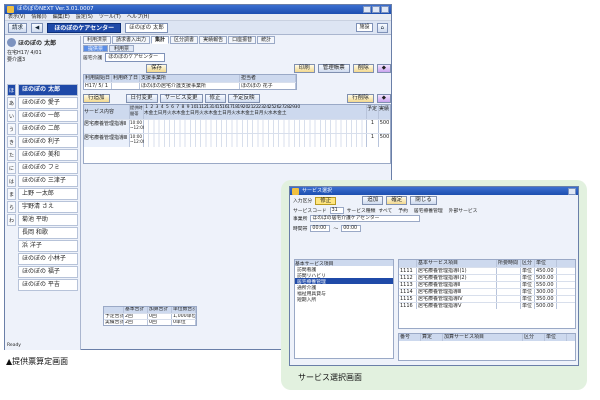 The image size is (600, 400). What do you see at coordinates (487, 284) in the screenshot?
I see `service-item: 1113 居宅療養管理指導Ⅱ 単位 550.00` at bounding box center [487, 284].